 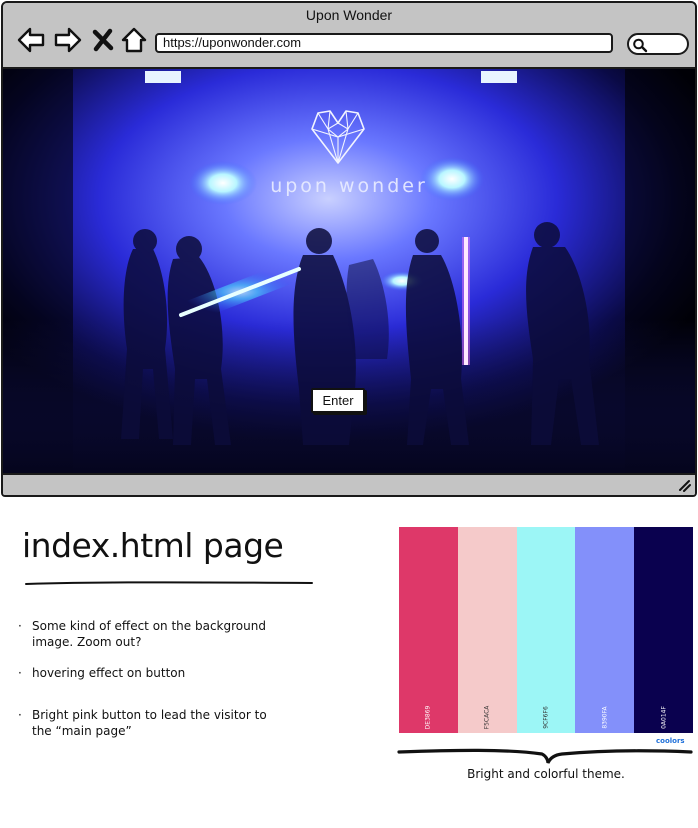 What do you see at coordinates (349, 186) in the screenshot?
I see `brand-wordmark: upon wonder` at bounding box center [349, 186].